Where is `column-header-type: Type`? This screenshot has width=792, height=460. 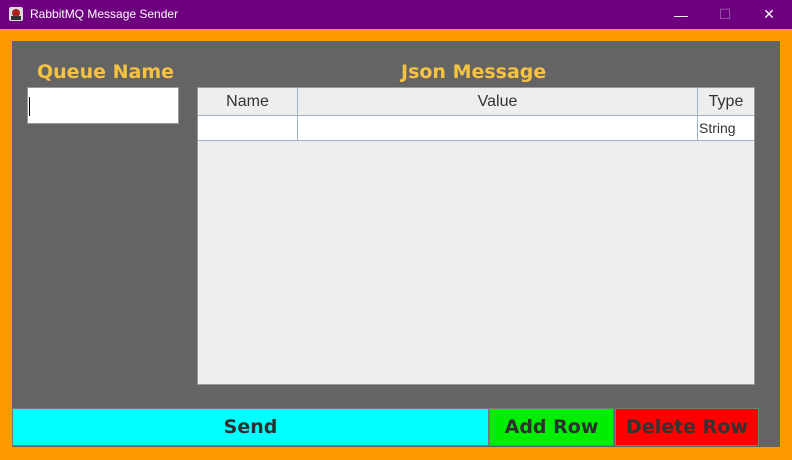
column-header-type: Type is located at coordinates (726, 102).